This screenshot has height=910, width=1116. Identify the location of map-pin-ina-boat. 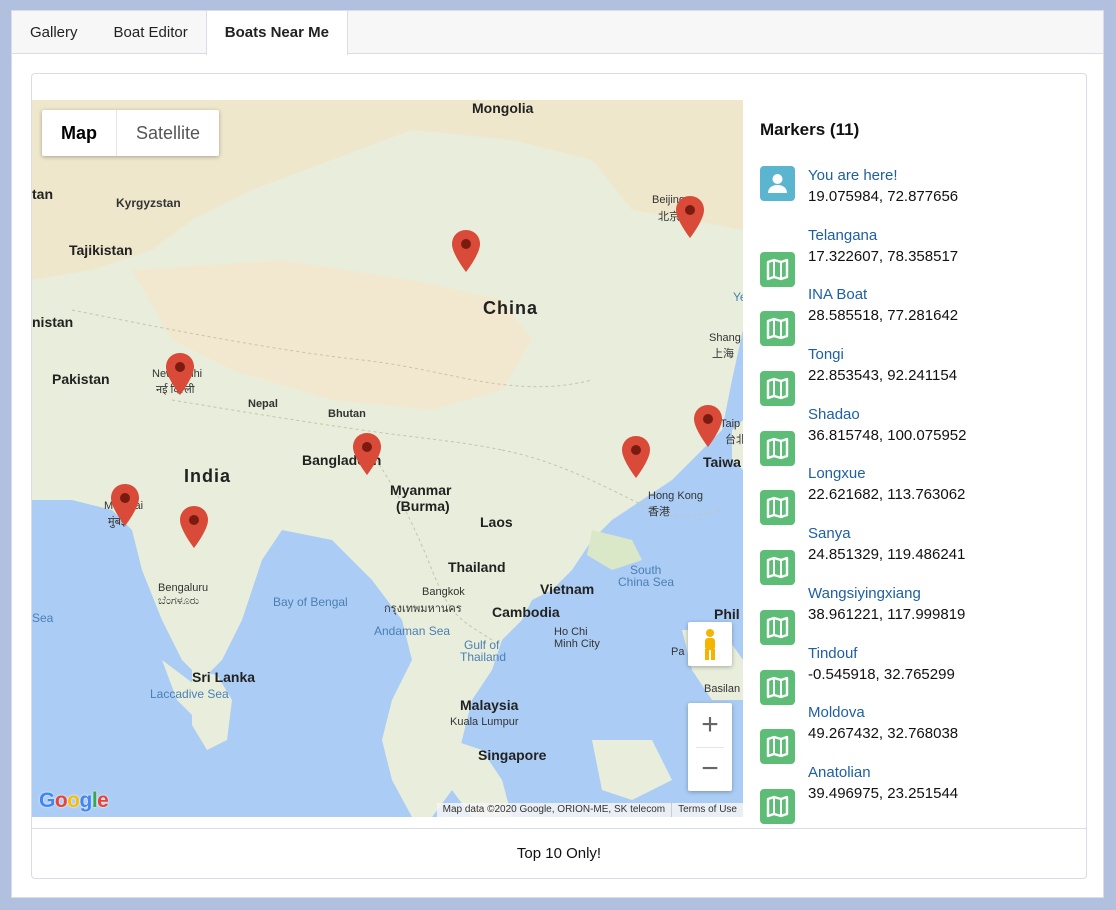
(180, 374).